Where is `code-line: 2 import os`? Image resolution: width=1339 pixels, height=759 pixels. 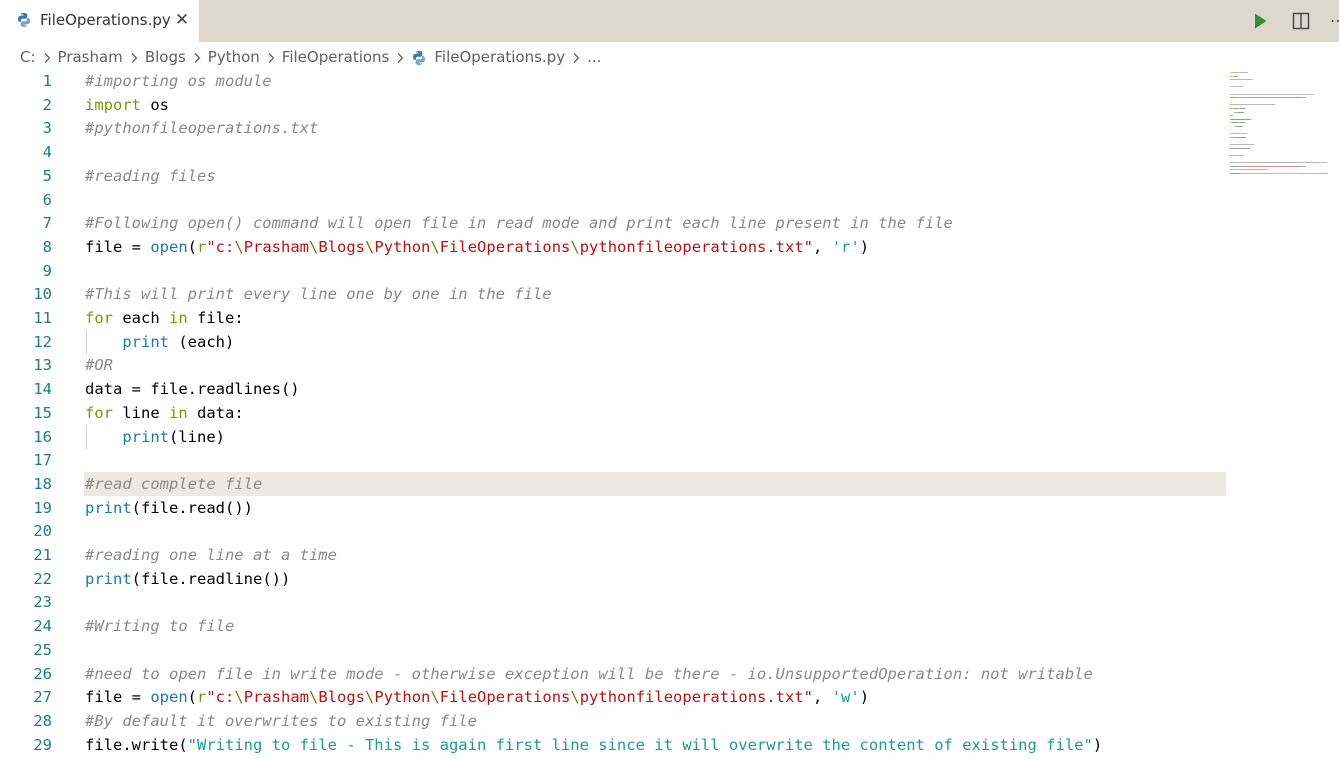 code-line: 2 import os is located at coordinates (615, 105).